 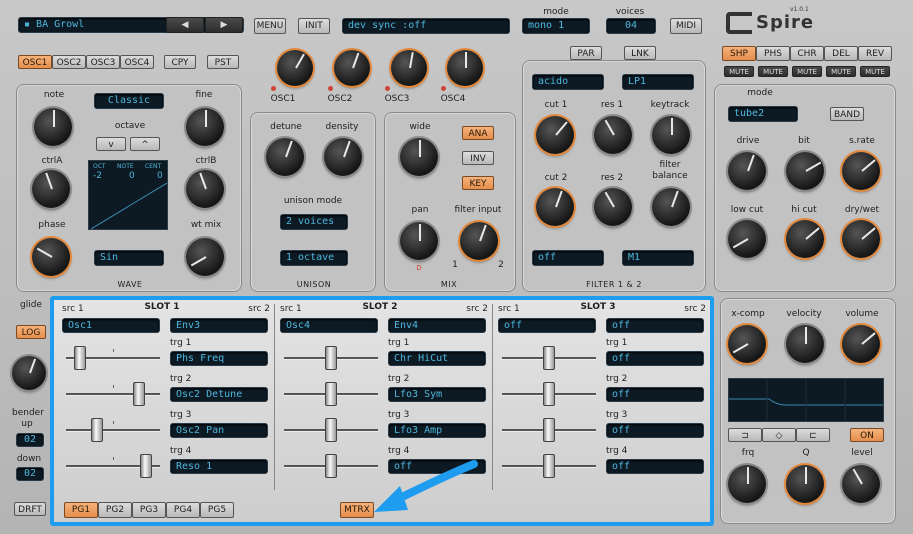 I want to click on ana-button: ANA, so click(x=478, y=133).